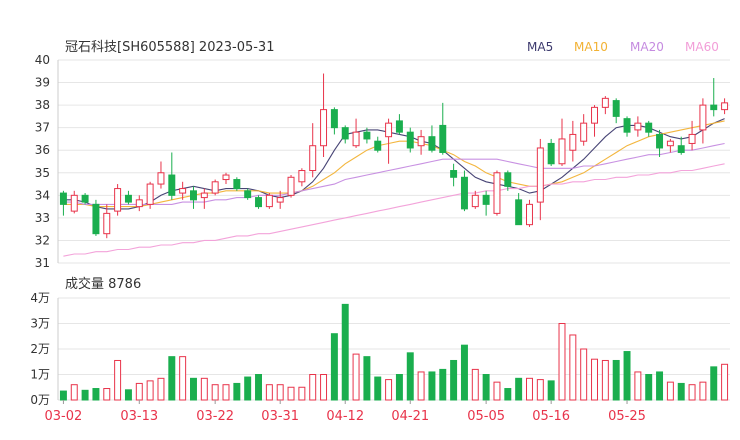  Describe the element at coordinates (215, 416) in the screenshot. I see `date-tick-label: 03-22` at that location.